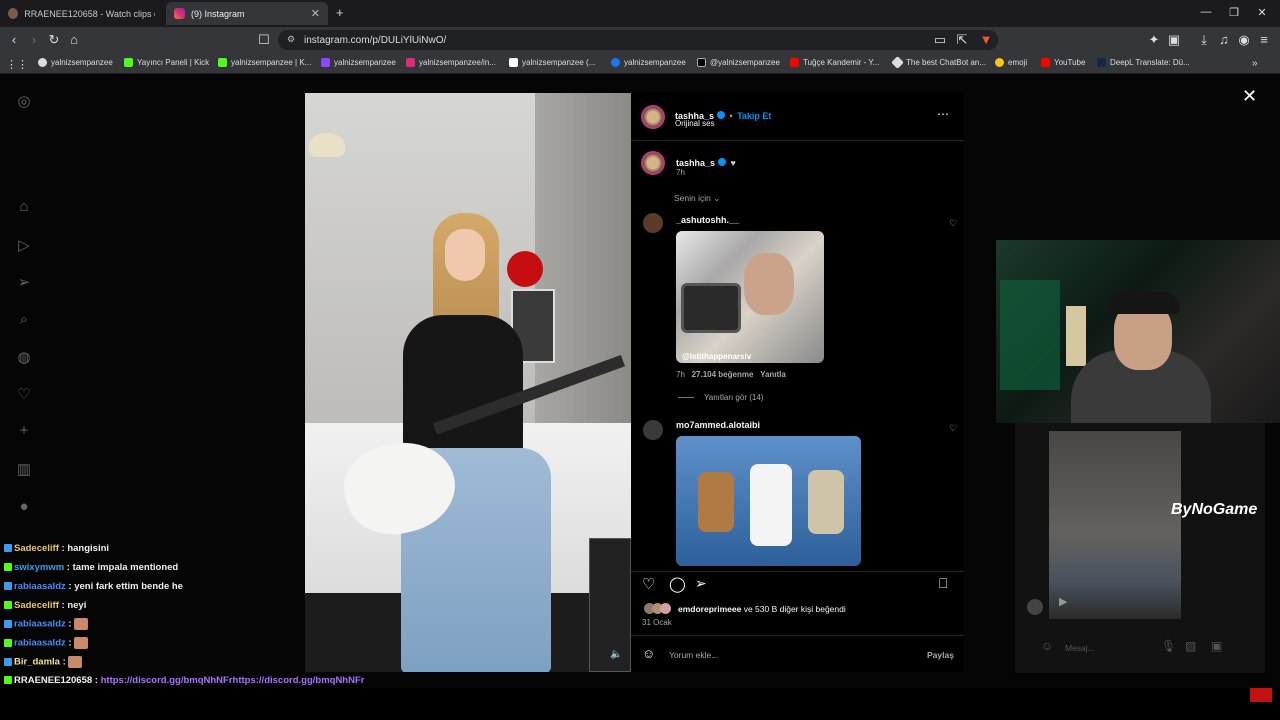  Describe the element at coordinates (24, 283) in the screenshot. I see `messages-icon: ➢` at that location.